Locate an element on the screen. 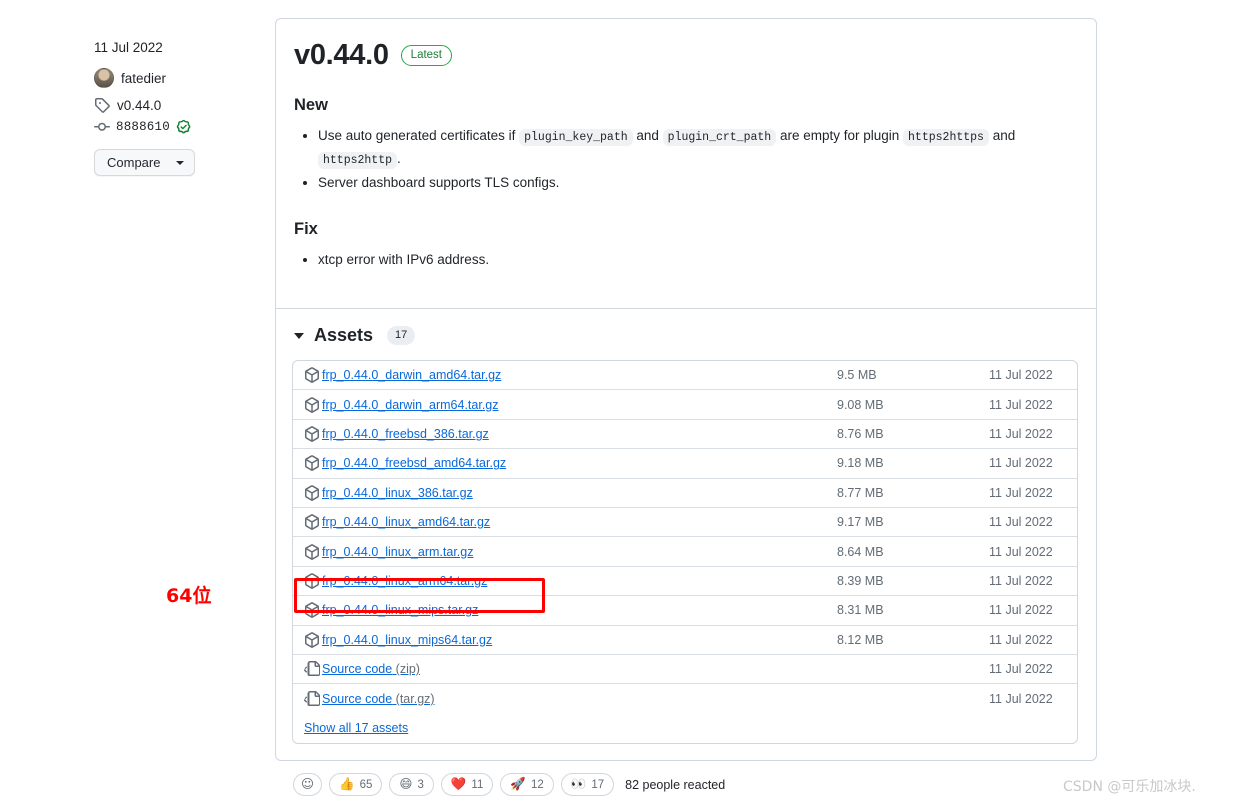 The height and width of the screenshot is (803, 1258). asset-size: 9.08 MB is located at coordinates (860, 404).